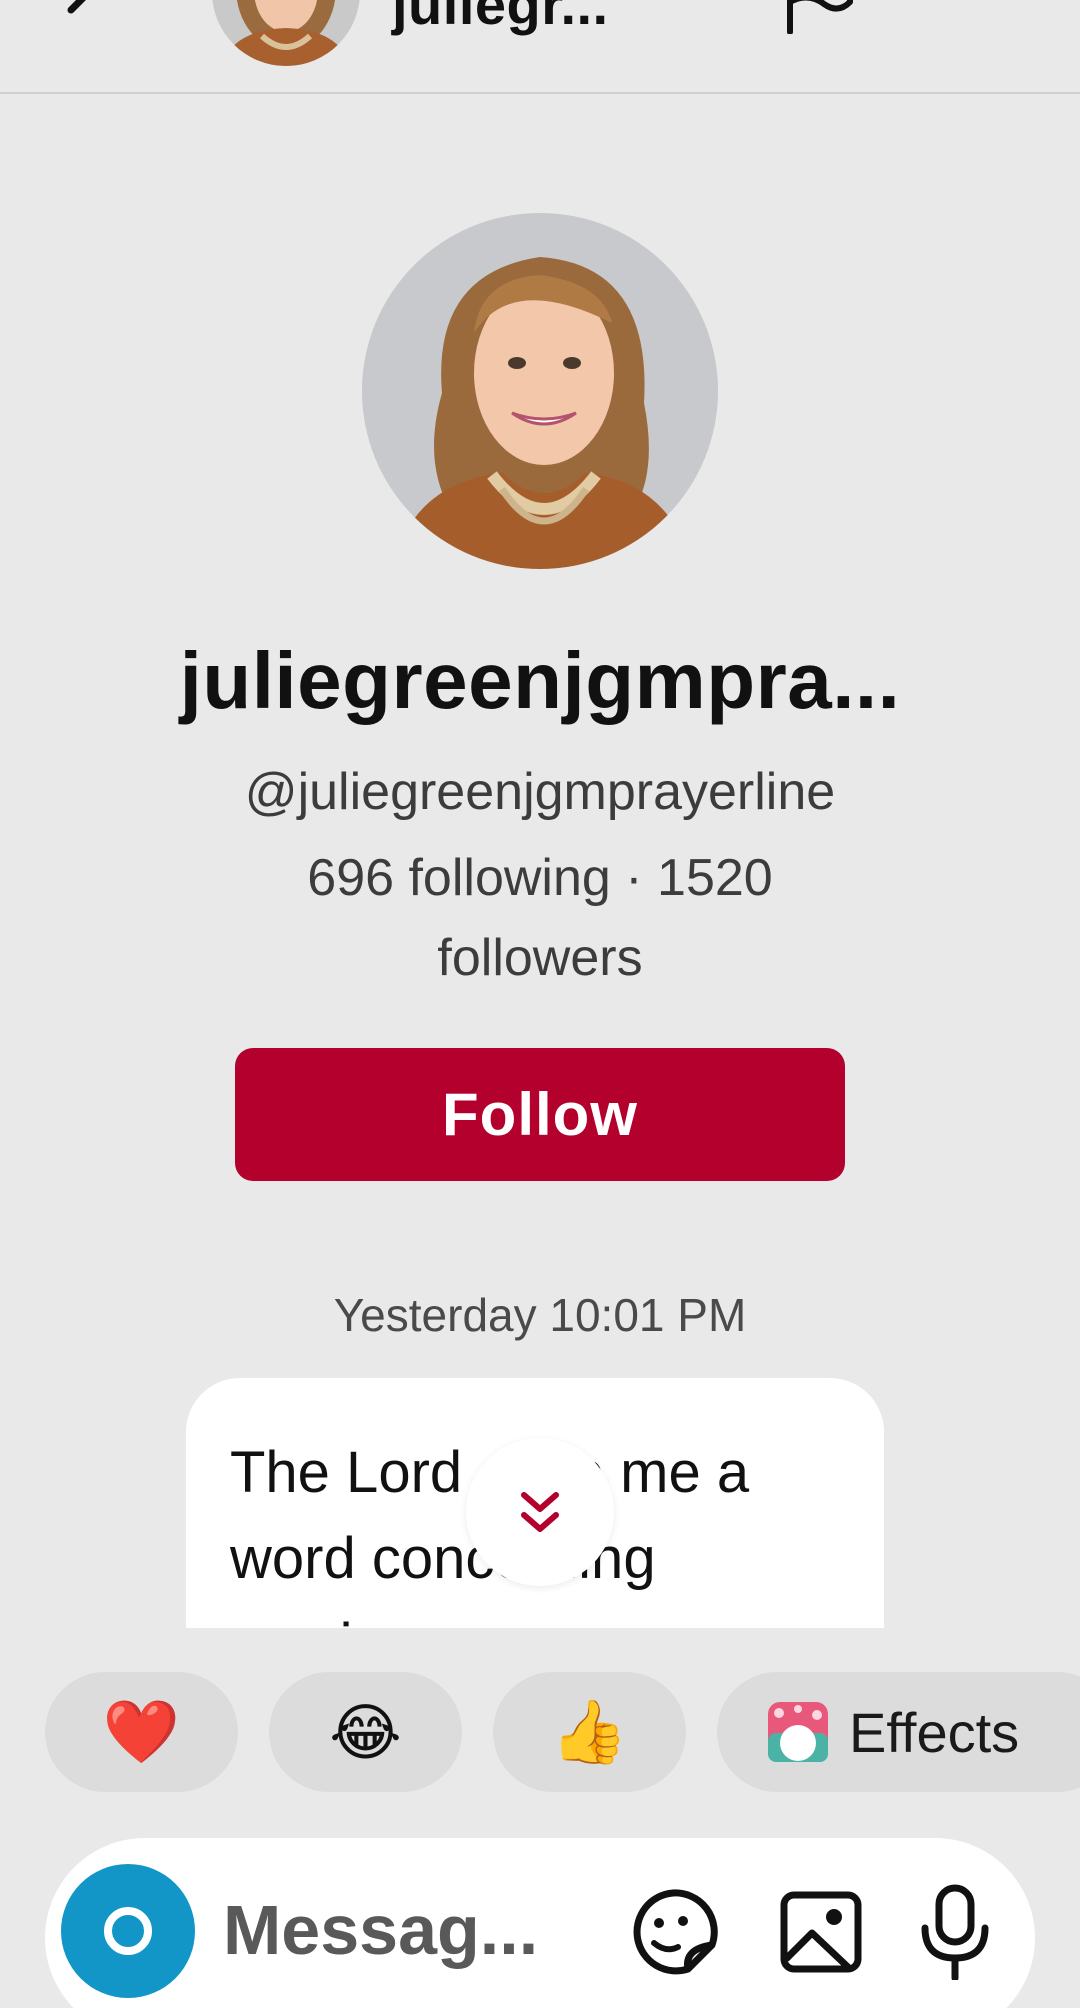 The height and width of the screenshot is (2008, 1080). I want to click on stats-line-2: followers, so click(540, 958).